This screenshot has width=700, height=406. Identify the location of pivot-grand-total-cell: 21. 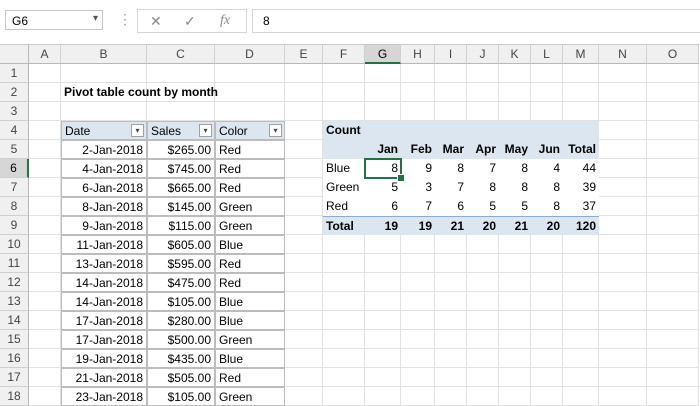
(451, 225).